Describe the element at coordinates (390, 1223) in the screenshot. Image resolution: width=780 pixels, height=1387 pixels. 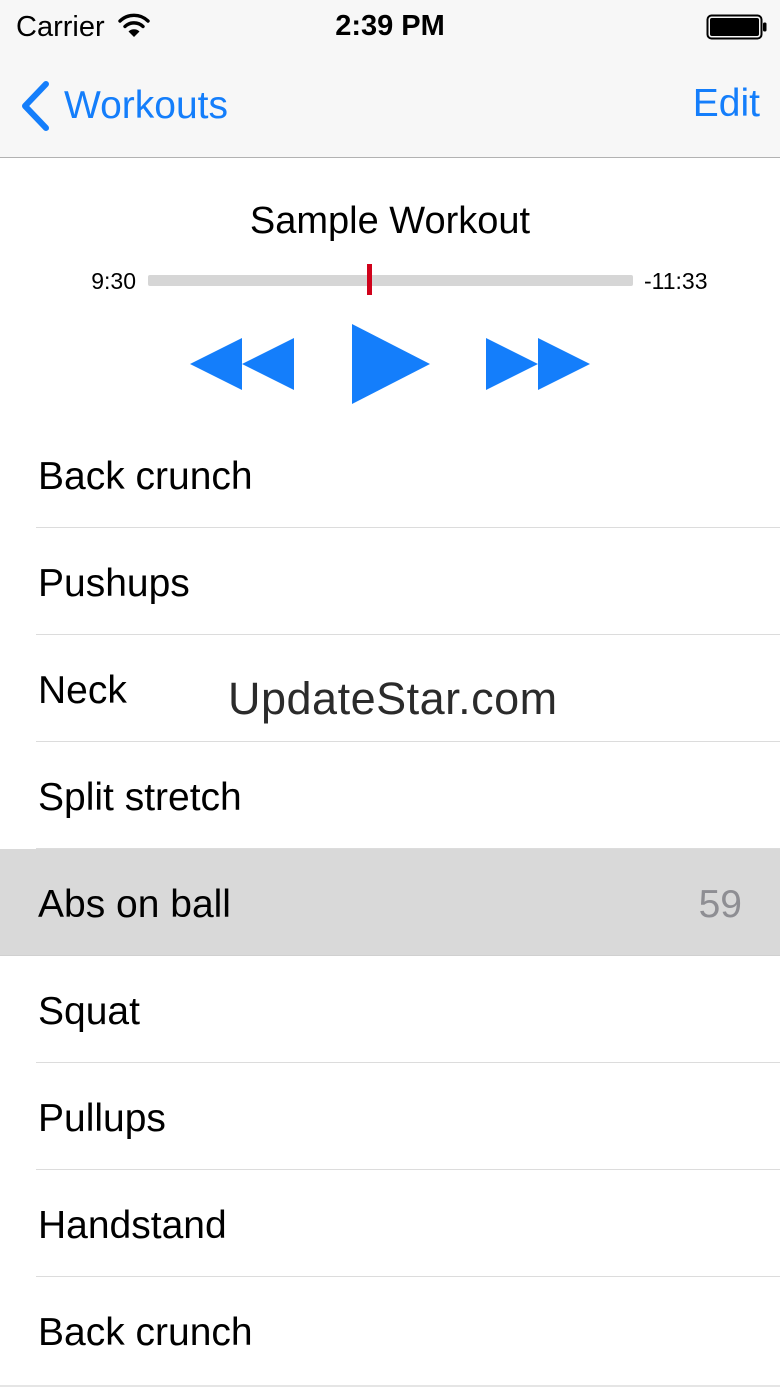
I see `list-item: Handstand` at that location.